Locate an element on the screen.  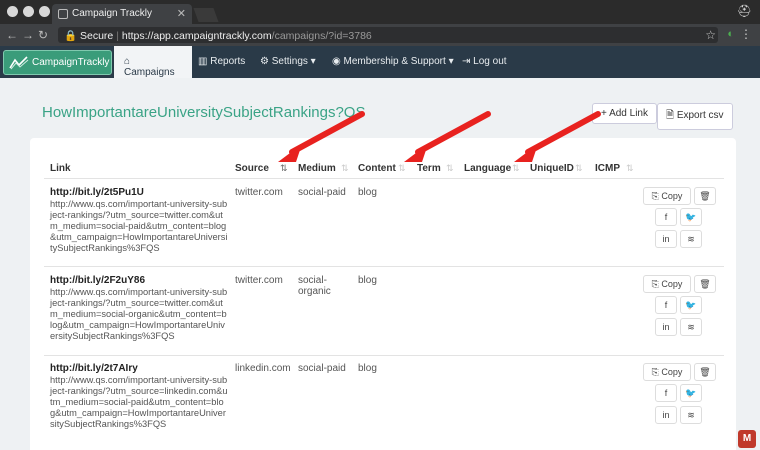
window-minimize-dot is located at coordinates (28, 11).